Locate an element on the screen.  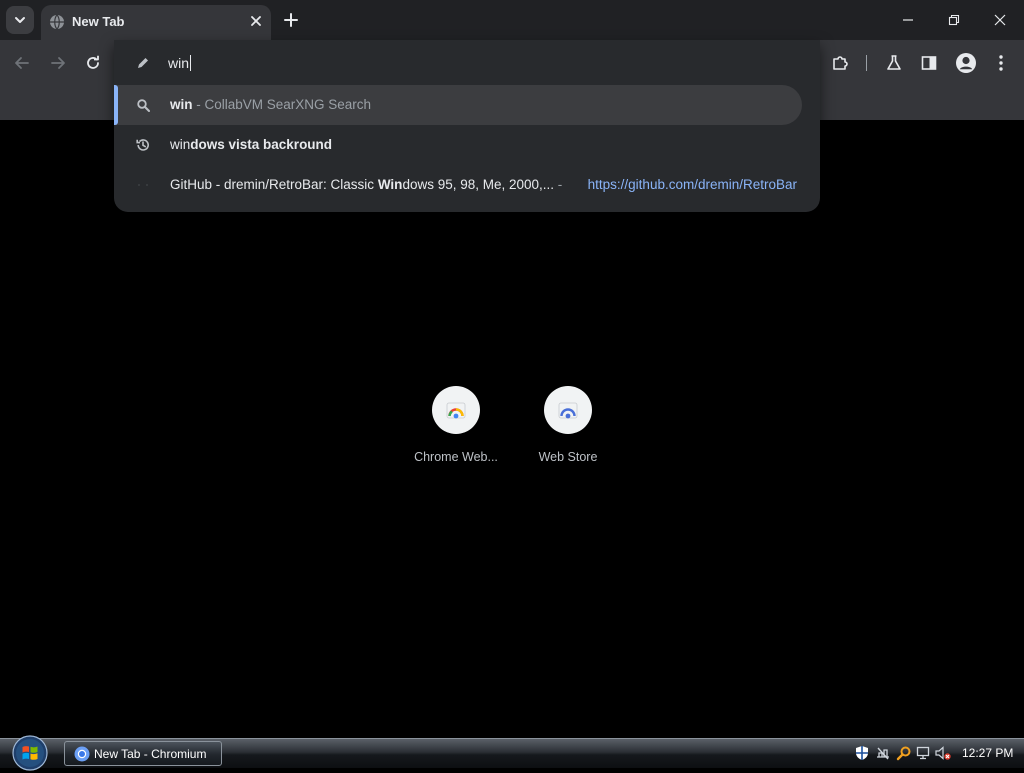
shortcut-tile: Web Store is located at coordinates (568, 434).